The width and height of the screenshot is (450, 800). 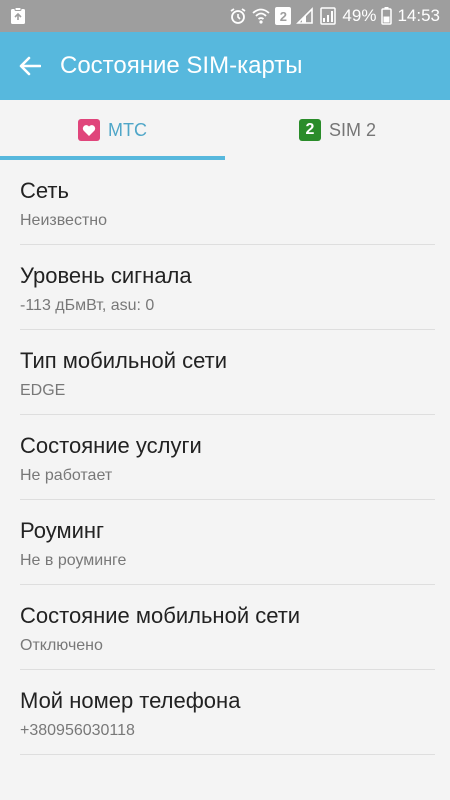 What do you see at coordinates (261, 16) in the screenshot?
I see `wifi-icon` at bounding box center [261, 16].